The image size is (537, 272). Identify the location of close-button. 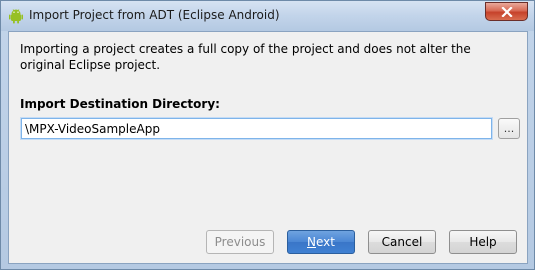
(506, 11).